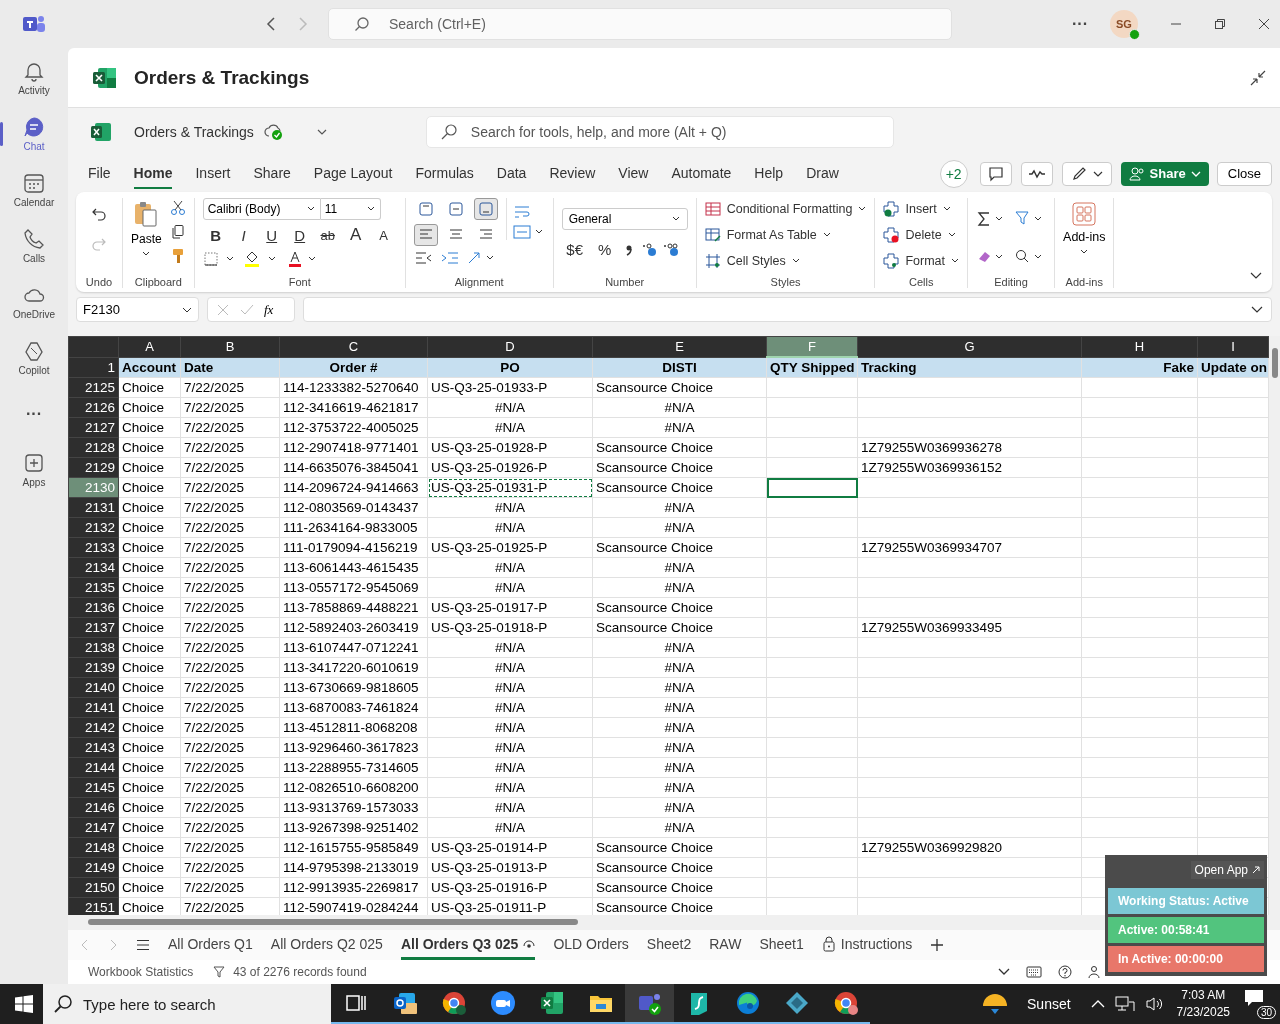 Image resolution: width=1280 pixels, height=1024 pixels. Describe the element at coordinates (93, 507) in the screenshot. I see `row-number: 2131` at that location.